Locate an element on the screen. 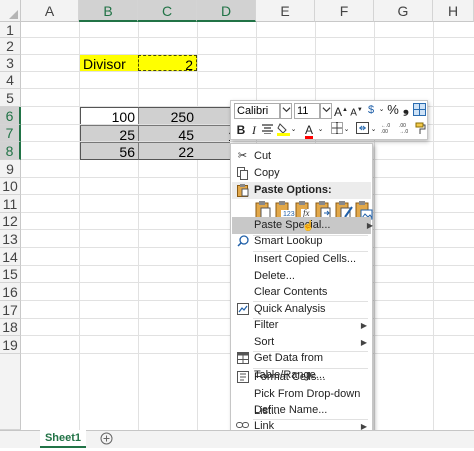 This screenshot has width=474, height=451. menu-item-clear-contents: Clear Contents is located at coordinates (301, 292).